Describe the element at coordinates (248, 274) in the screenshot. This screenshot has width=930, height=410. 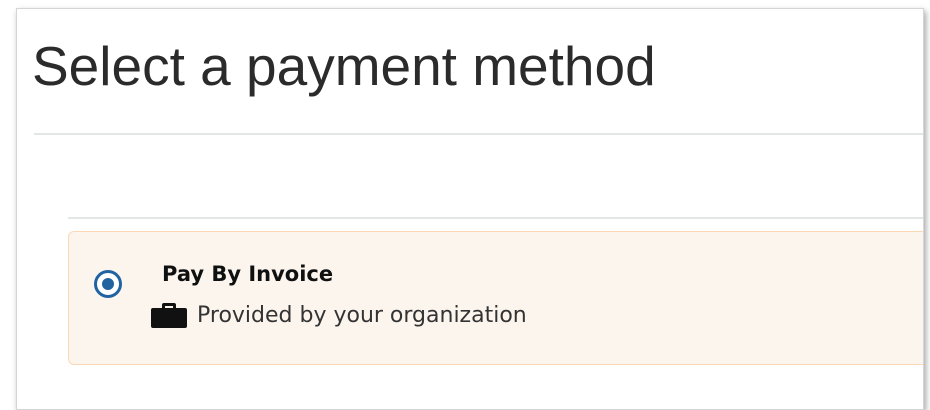
I see `payment-option-title: Pay By Invoice` at that location.